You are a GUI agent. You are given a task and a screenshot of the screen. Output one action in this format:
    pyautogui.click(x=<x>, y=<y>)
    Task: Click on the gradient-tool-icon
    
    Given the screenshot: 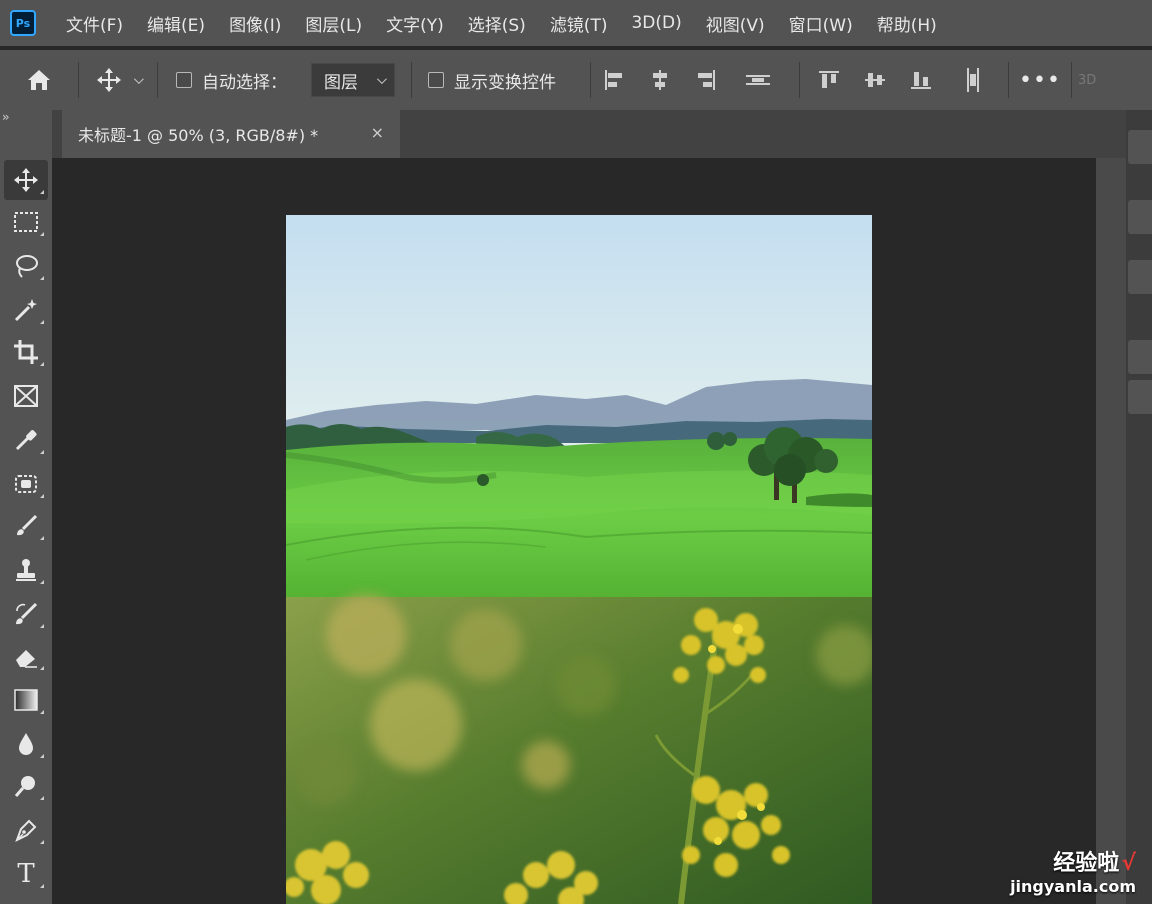 What is the action you would take?
    pyautogui.click(x=26, y=700)
    